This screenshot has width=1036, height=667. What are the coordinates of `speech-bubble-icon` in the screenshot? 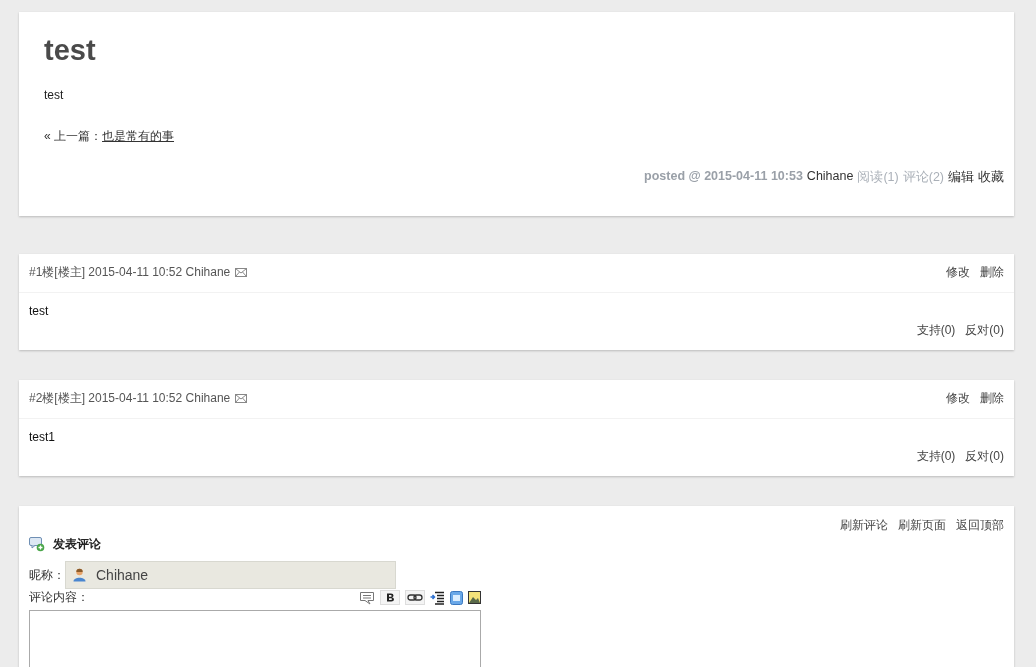 It's located at (367, 597).